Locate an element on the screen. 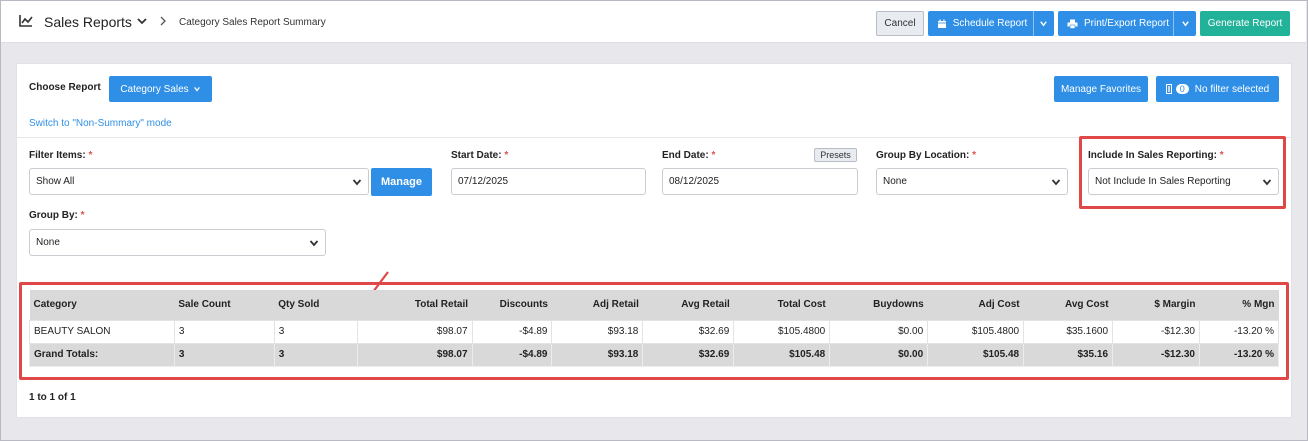 This screenshot has width=1308, height=441. calendar-icon is located at coordinates (941, 23).